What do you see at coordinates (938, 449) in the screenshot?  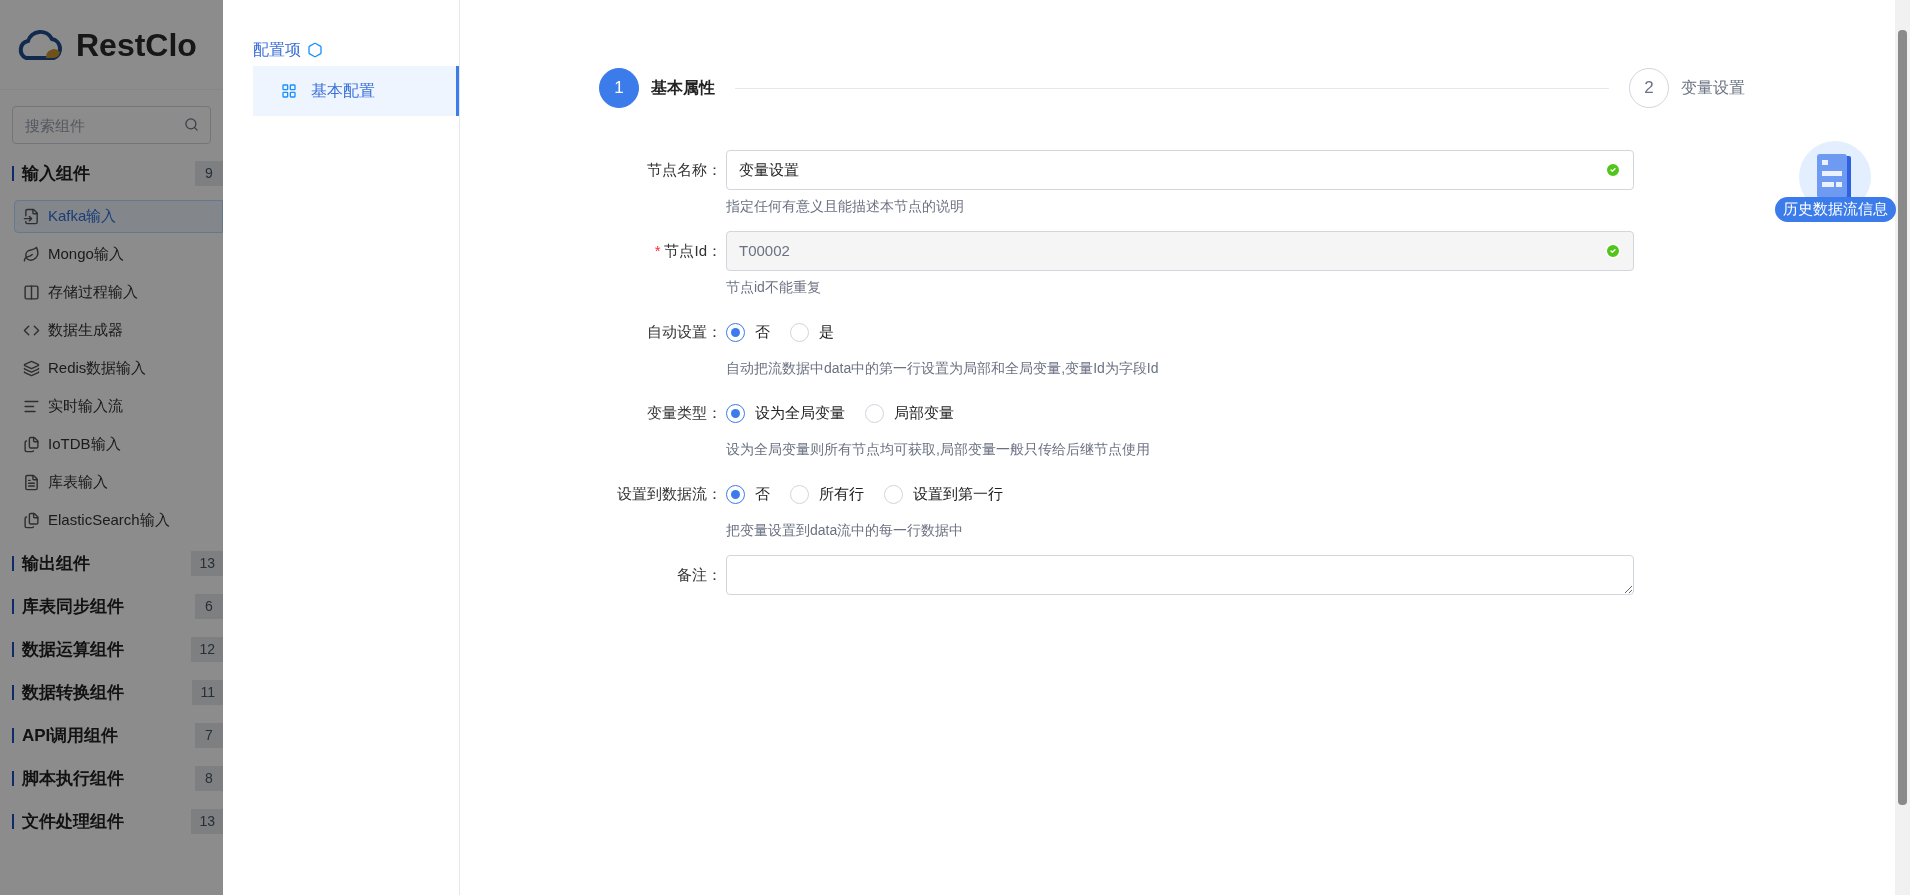 I see `field-hint: 设为全局变量则所有节点均可获取,局部变量一般只传给后继节点使用` at bounding box center [938, 449].